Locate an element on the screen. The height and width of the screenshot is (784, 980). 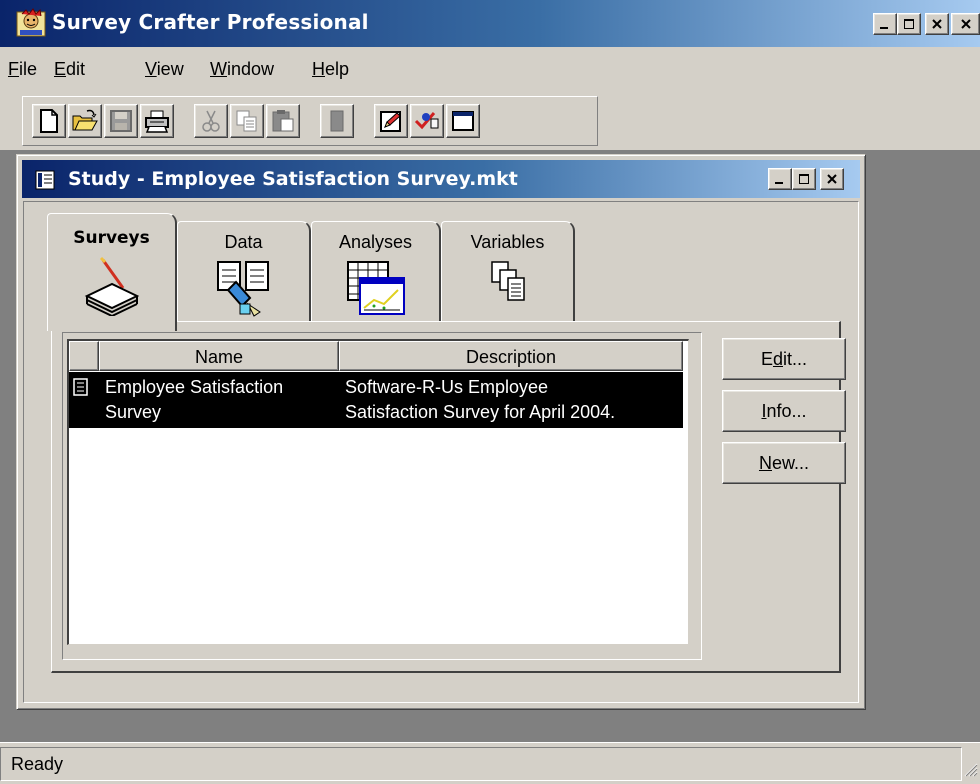
new-document-icon is located at coordinates (49, 121).